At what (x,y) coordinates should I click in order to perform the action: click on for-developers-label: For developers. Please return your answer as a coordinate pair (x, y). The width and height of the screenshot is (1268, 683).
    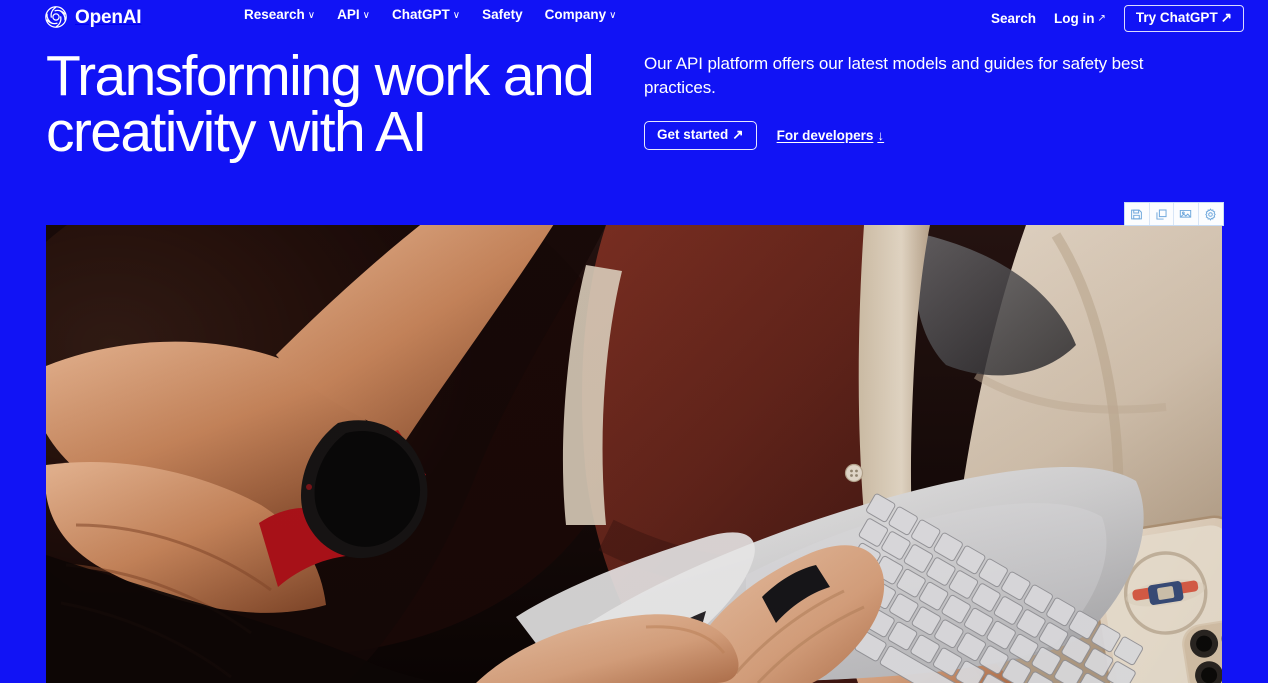
    Looking at the image, I should click on (825, 135).